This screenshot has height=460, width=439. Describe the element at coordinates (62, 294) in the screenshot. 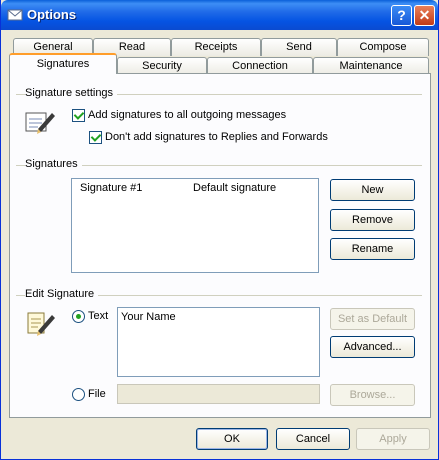

I see `edit-signature-heading: Edit Signature` at that location.